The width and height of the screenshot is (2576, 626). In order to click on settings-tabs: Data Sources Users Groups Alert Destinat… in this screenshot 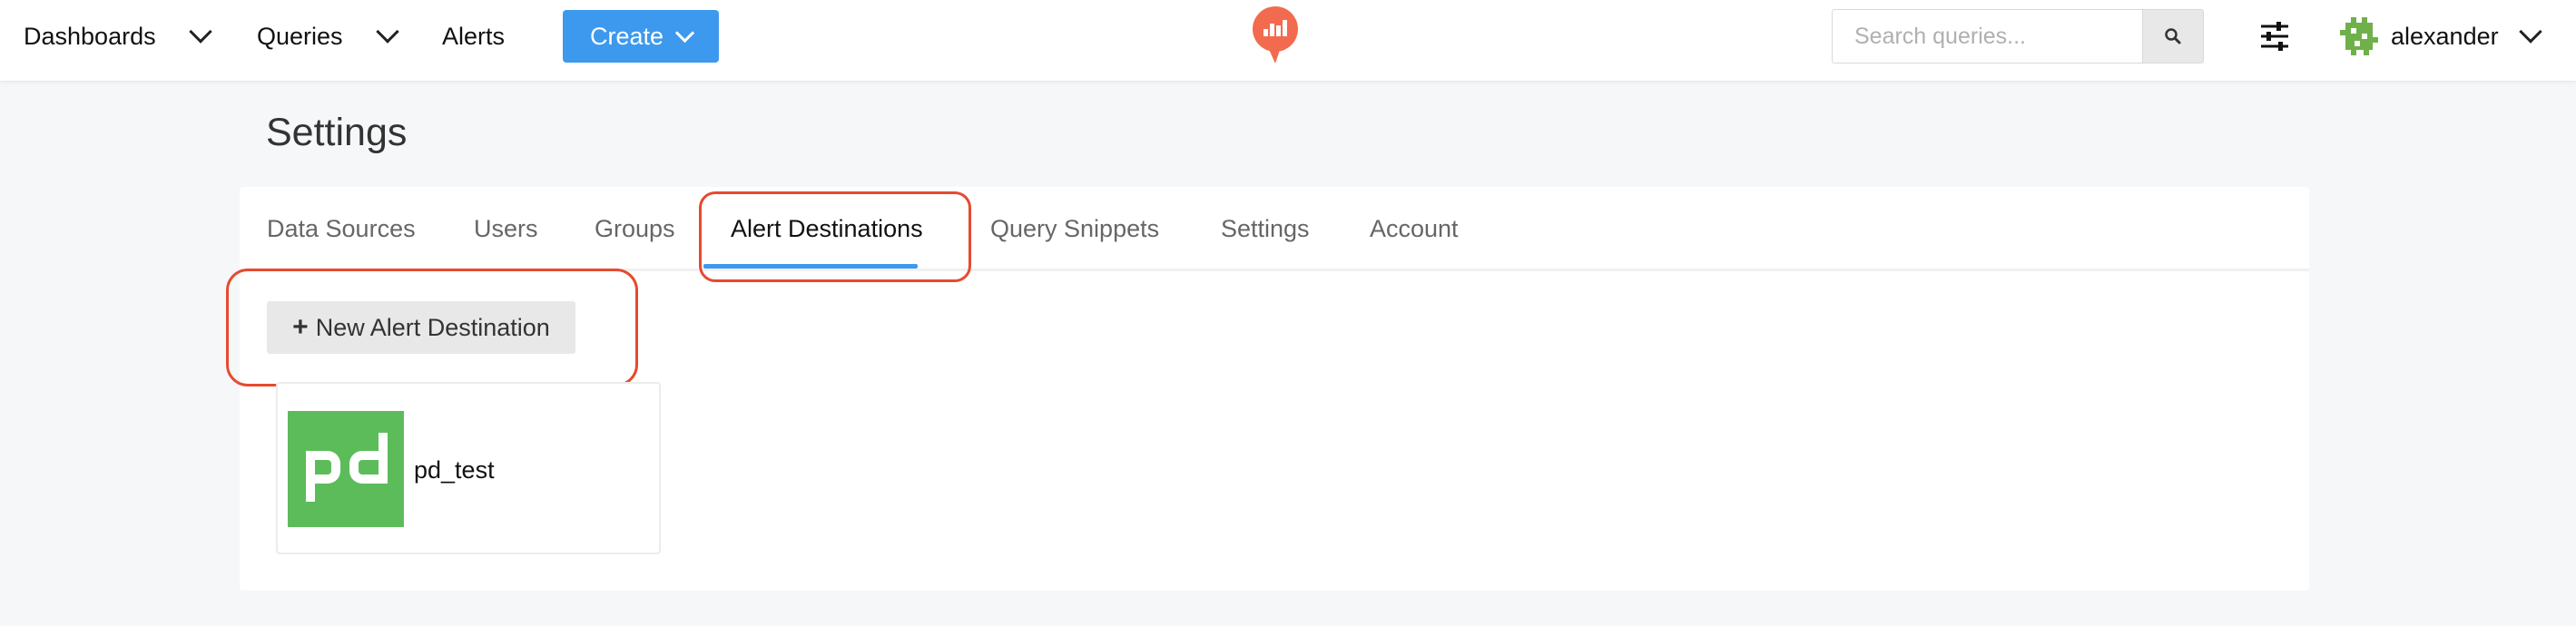, I will do `click(1274, 229)`.